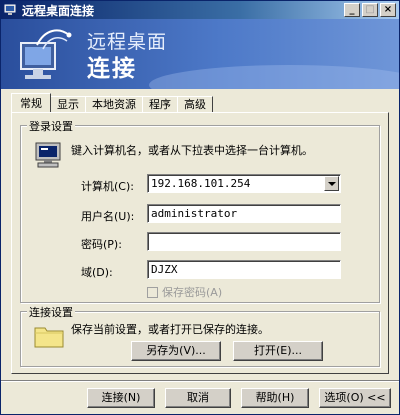  Describe the element at coordinates (97, 272) in the screenshot. I see `domain-label: 域(D):` at that location.